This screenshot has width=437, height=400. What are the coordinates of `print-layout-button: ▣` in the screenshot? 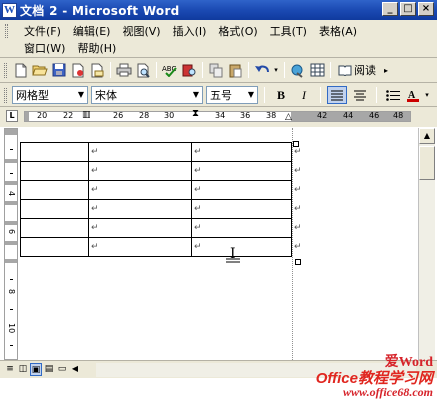 It's located at (36, 369).